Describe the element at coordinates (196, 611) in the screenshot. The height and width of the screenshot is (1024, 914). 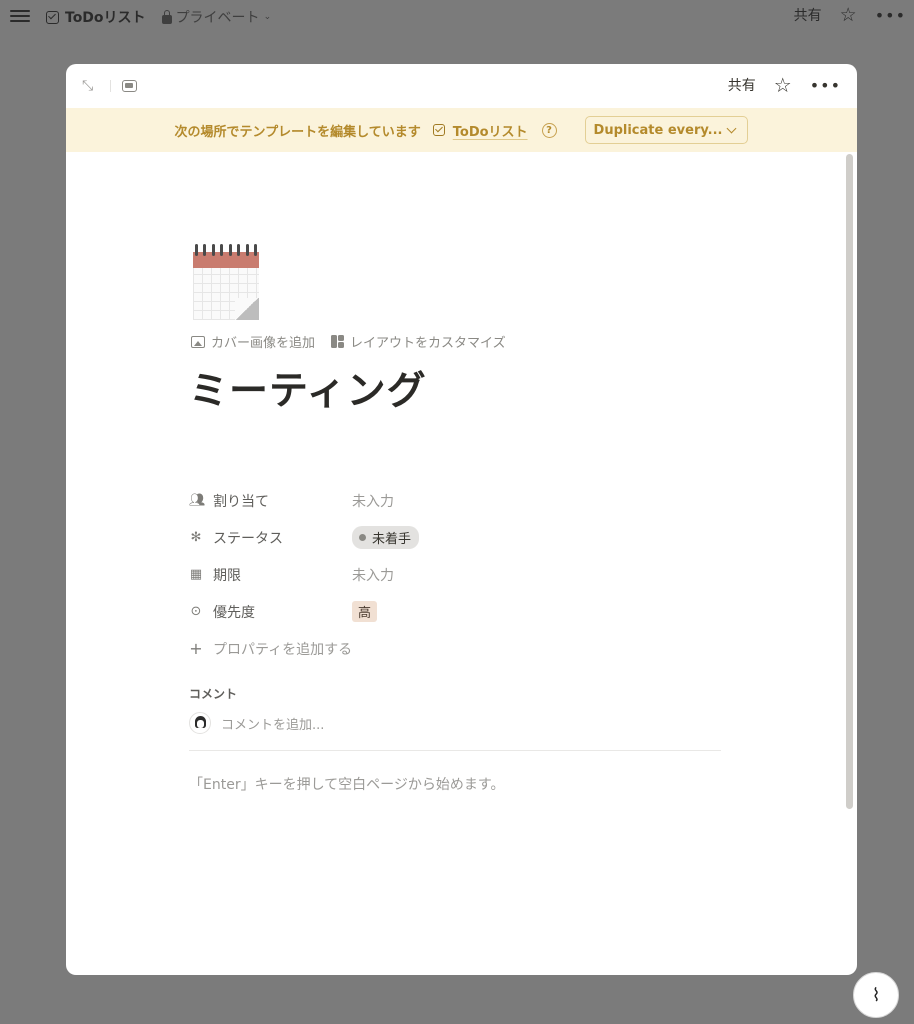
I see `priority-icon: ⊙` at that location.